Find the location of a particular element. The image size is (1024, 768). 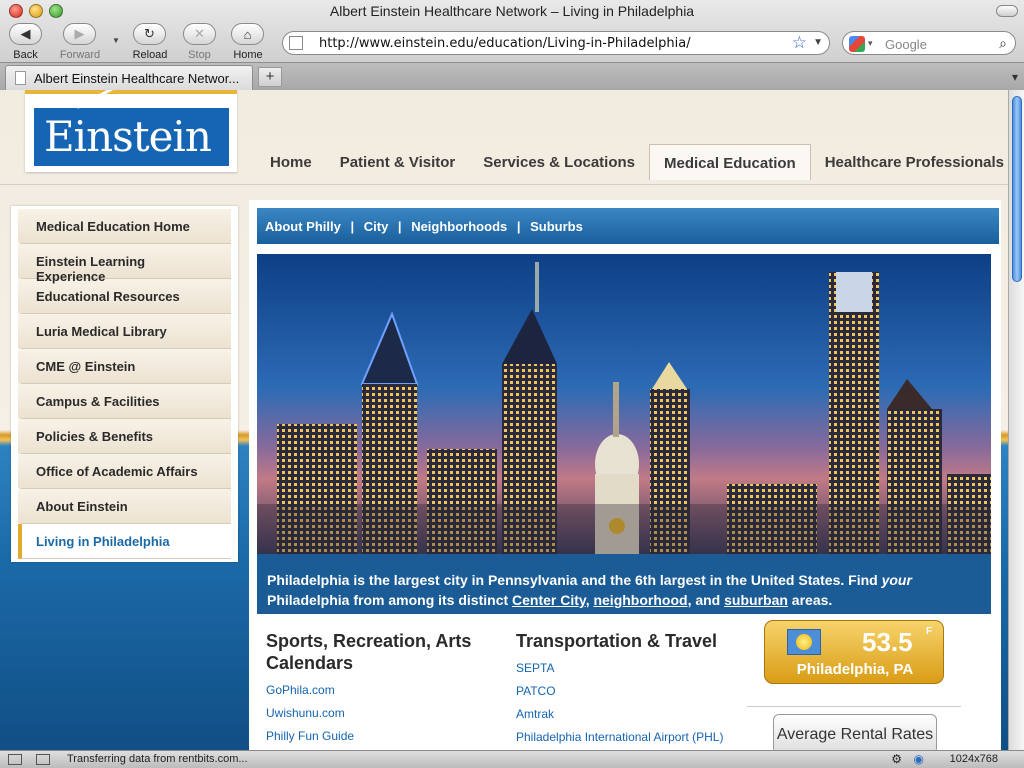

google-icon is located at coordinates (857, 44).